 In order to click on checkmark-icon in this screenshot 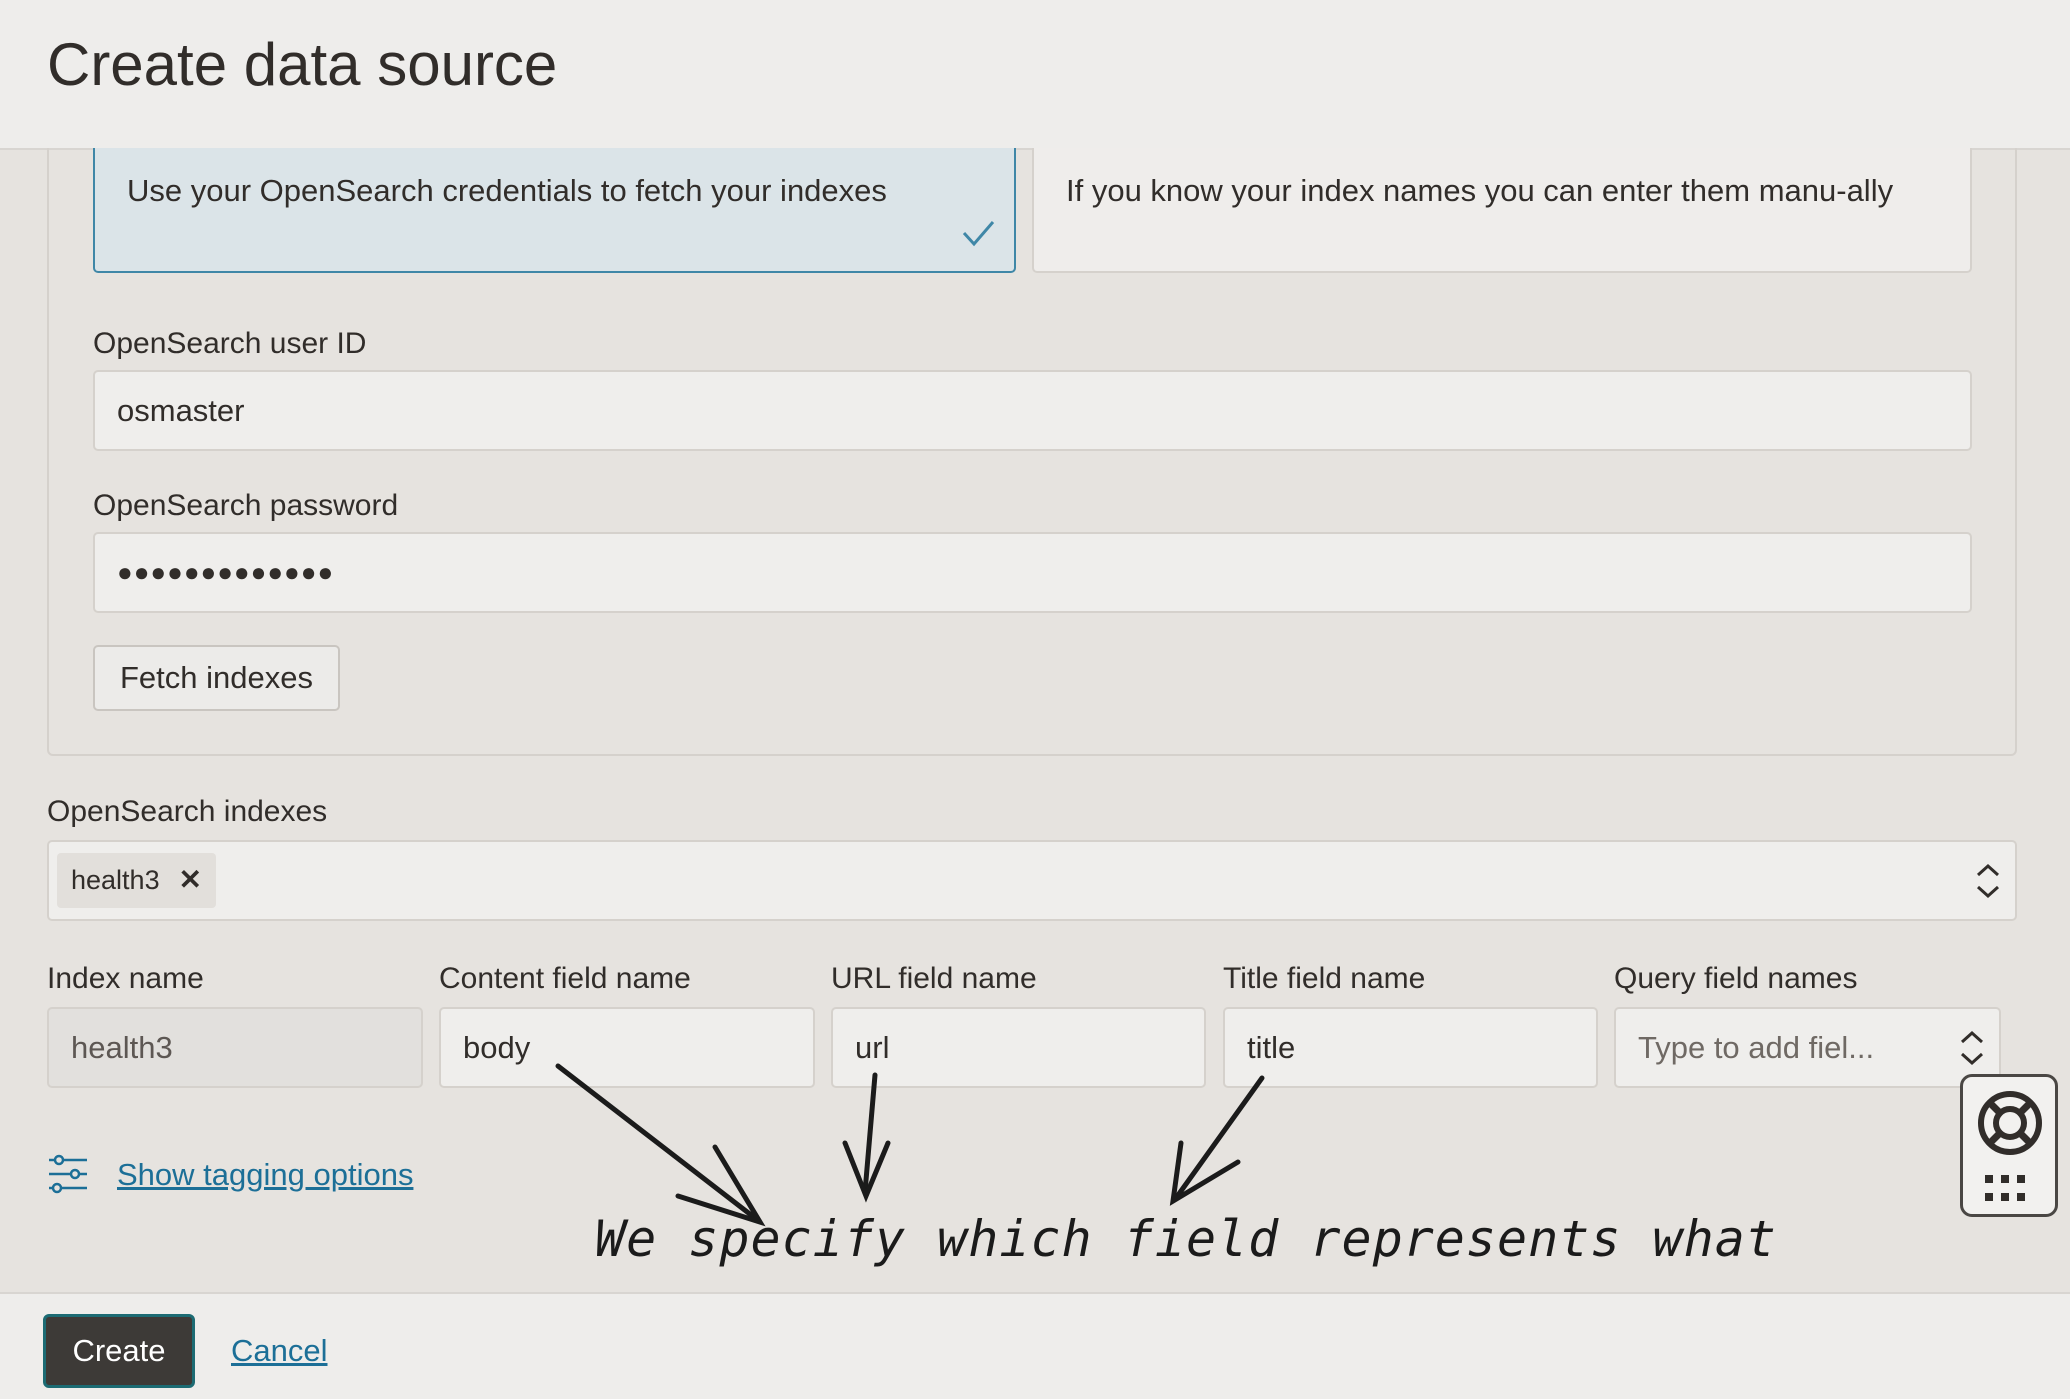, I will do `click(978, 234)`.